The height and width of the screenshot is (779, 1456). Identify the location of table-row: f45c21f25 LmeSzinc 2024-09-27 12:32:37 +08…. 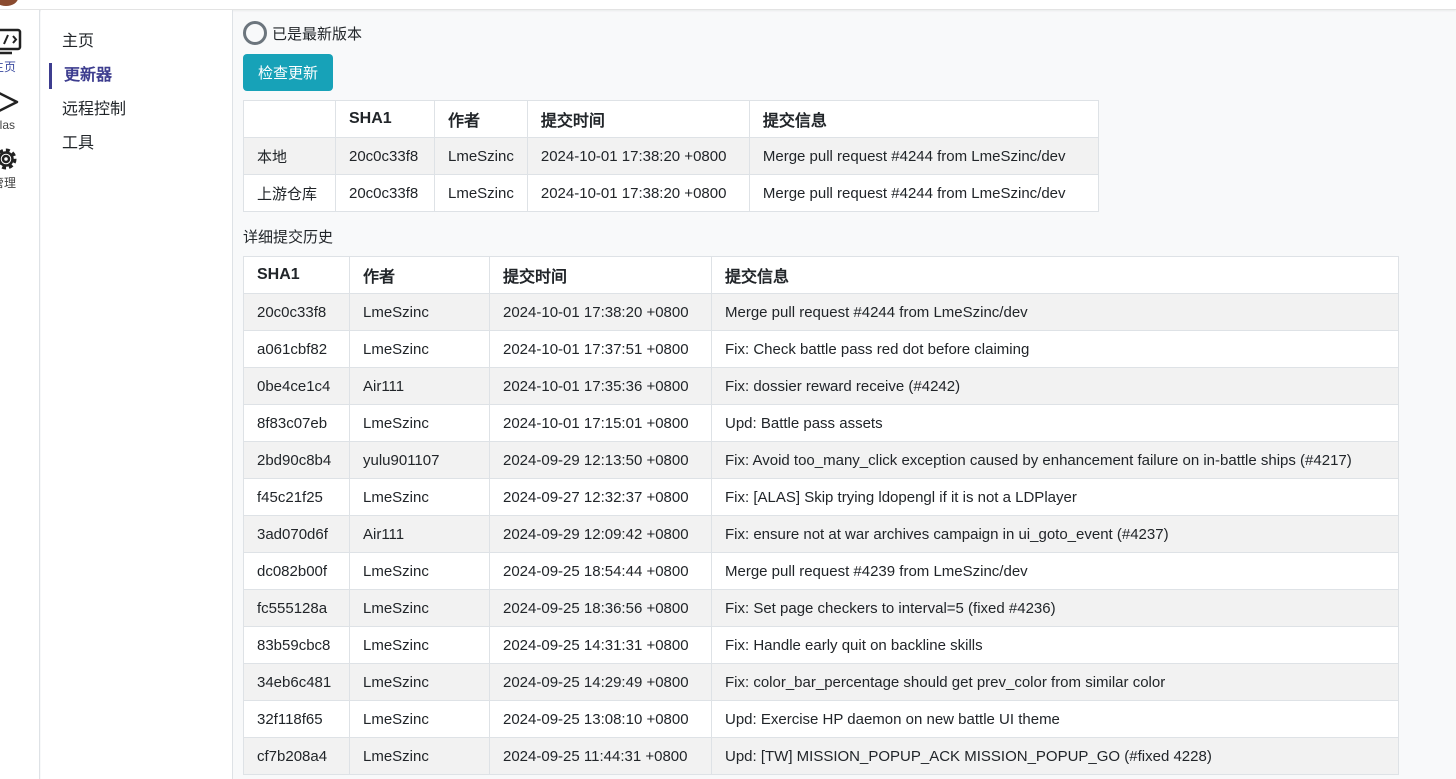
(821, 497).